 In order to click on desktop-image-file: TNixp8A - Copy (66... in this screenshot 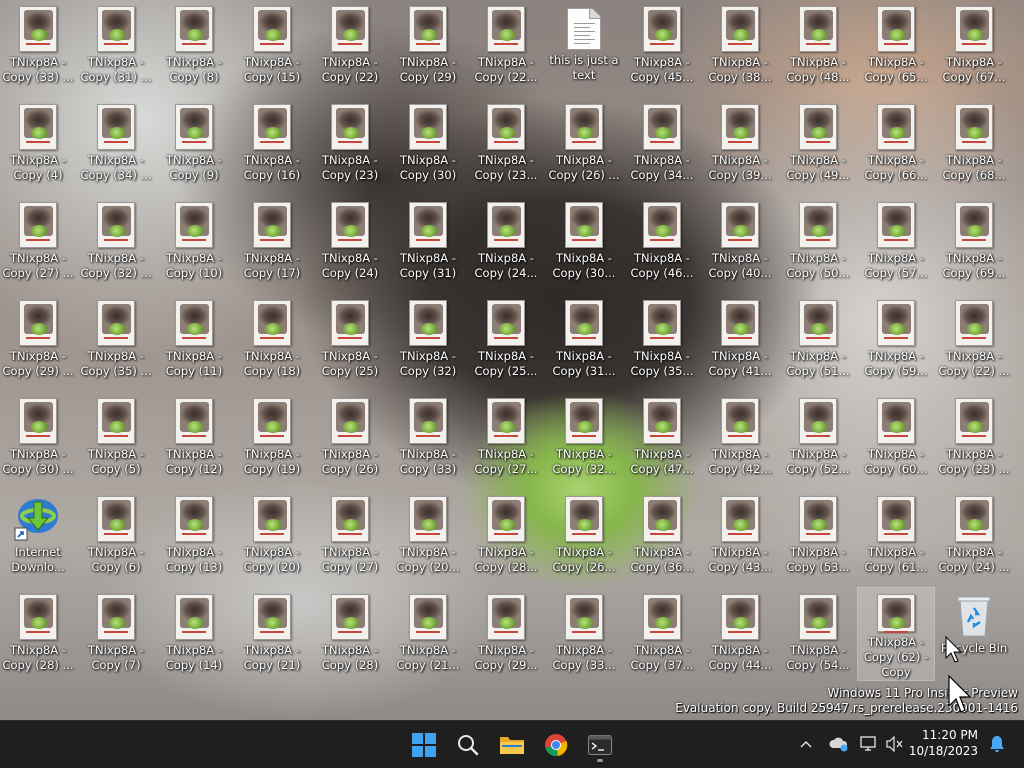, I will do `click(896, 144)`.